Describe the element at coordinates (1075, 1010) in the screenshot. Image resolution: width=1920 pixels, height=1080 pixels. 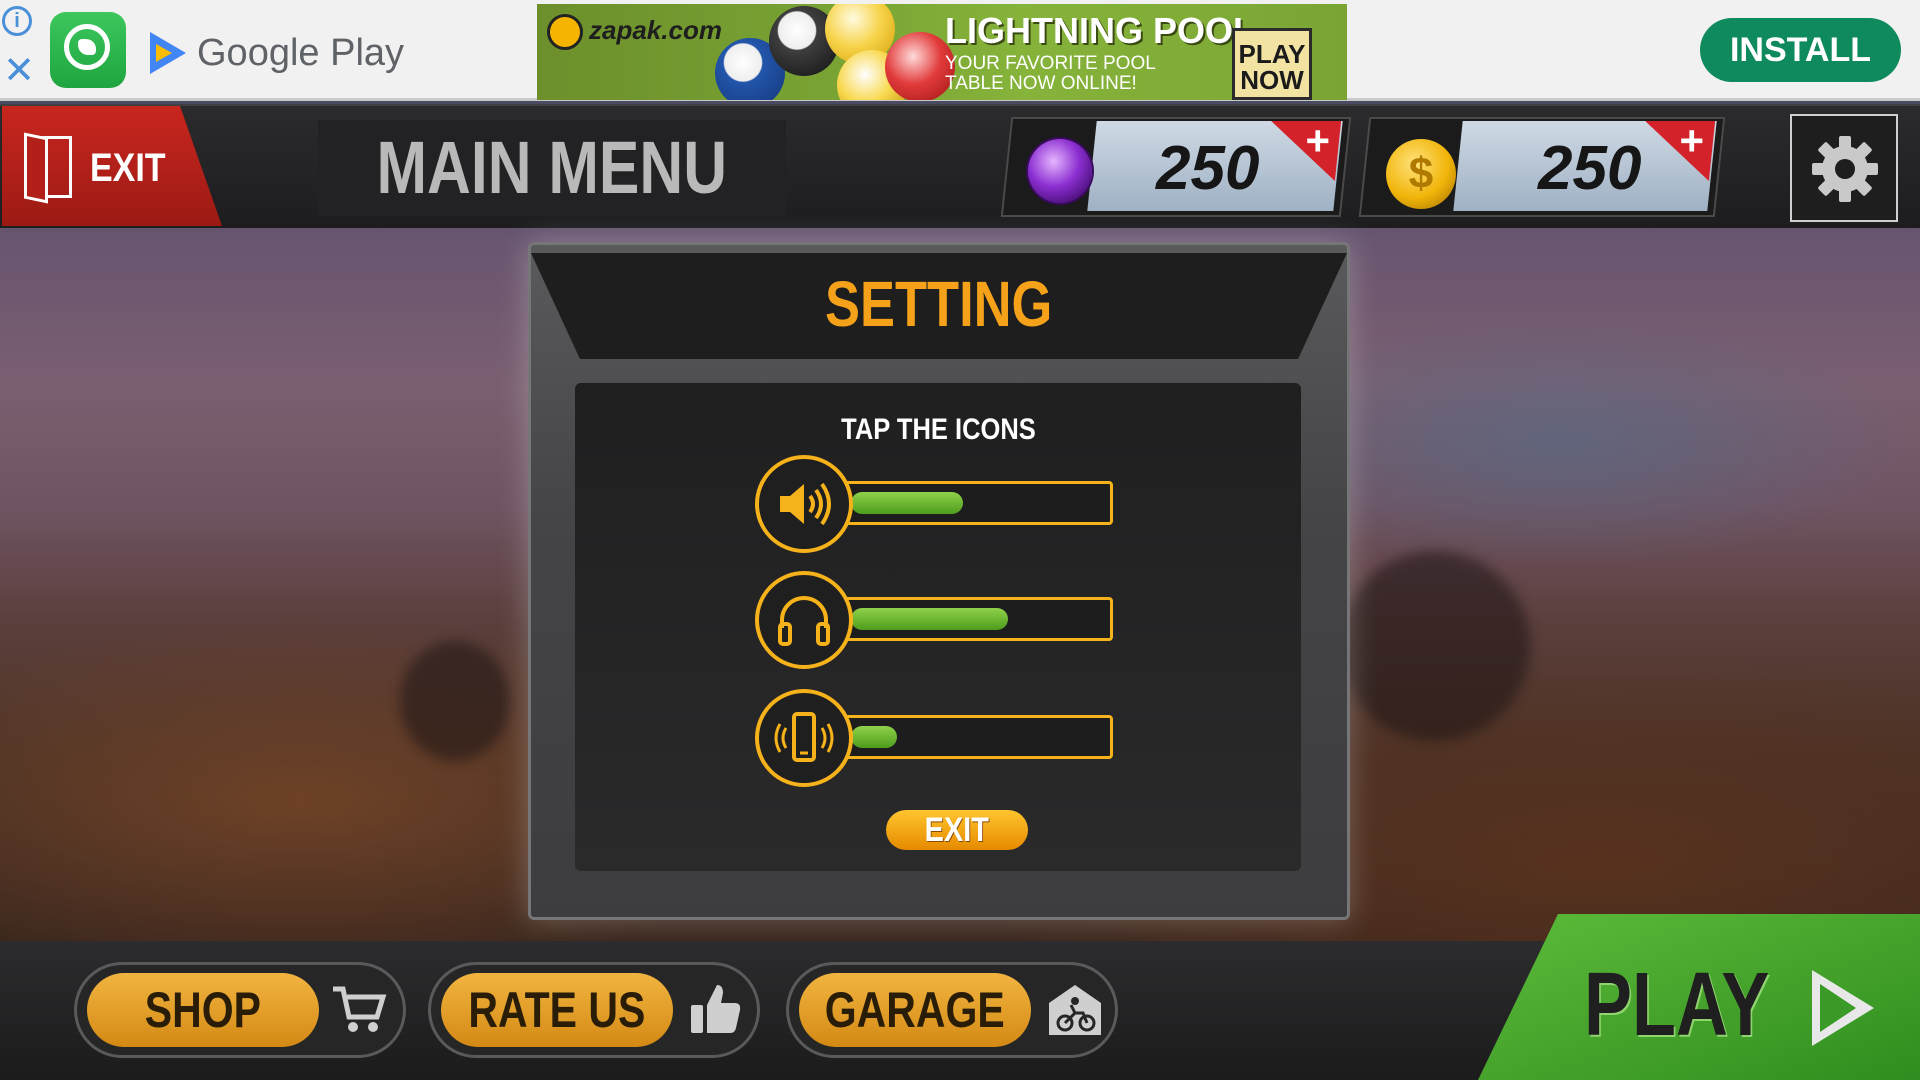
I see `garage-icon` at that location.